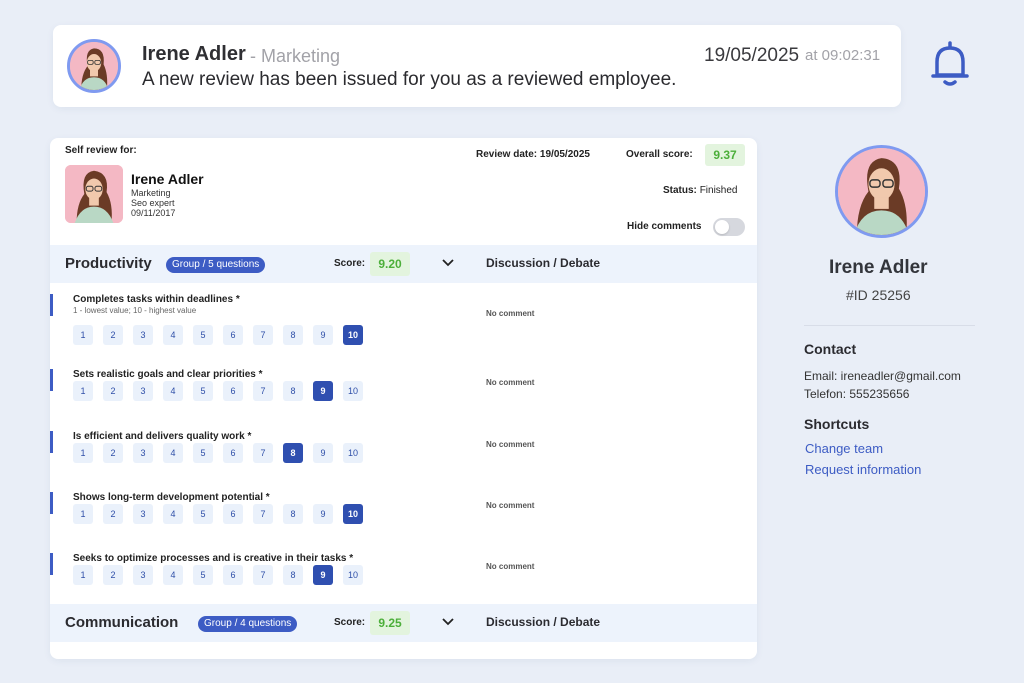 This screenshot has width=1024, height=683. Describe the element at coordinates (659, 154) in the screenshot. I see `overall-score-label: Overall score:` at that location.